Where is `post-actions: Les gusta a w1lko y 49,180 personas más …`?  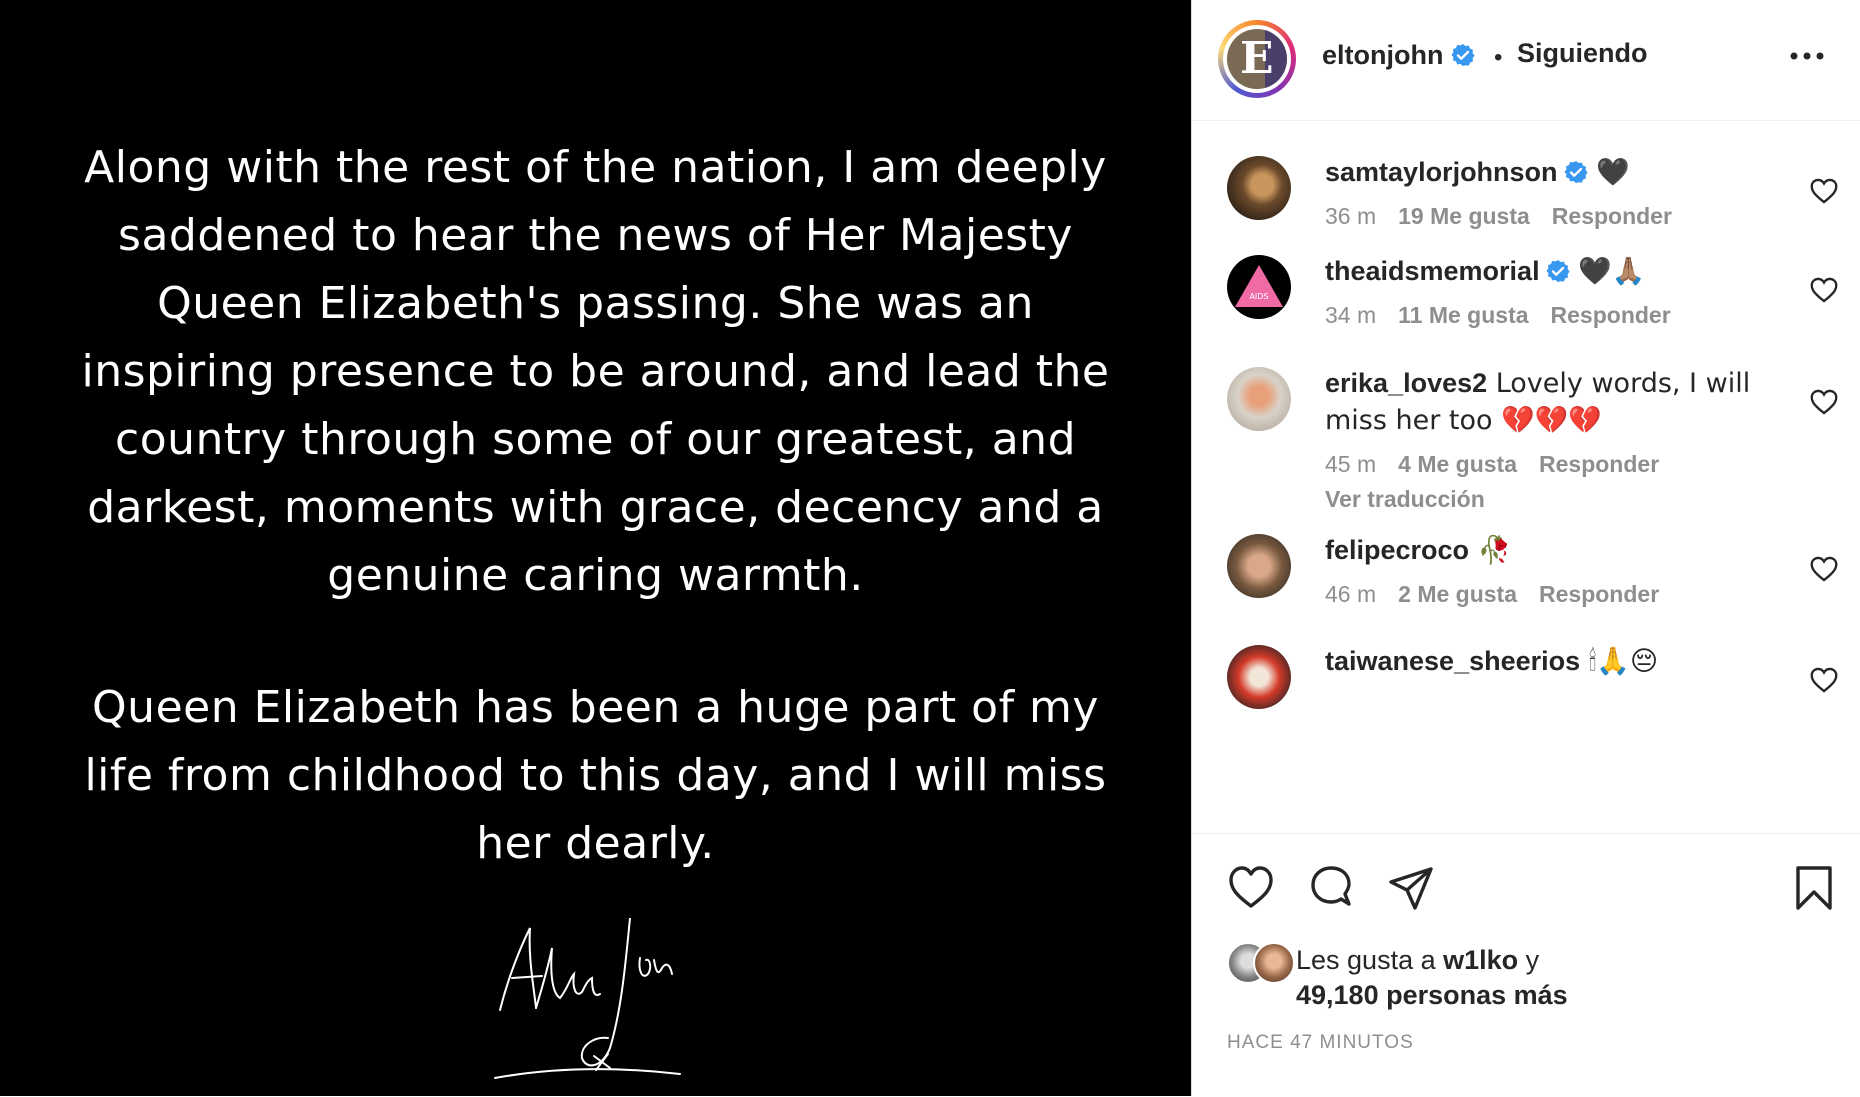 post-actions: Les gusta a w1lko y 49,180 personas más … is located at coordinates (1526, 965).